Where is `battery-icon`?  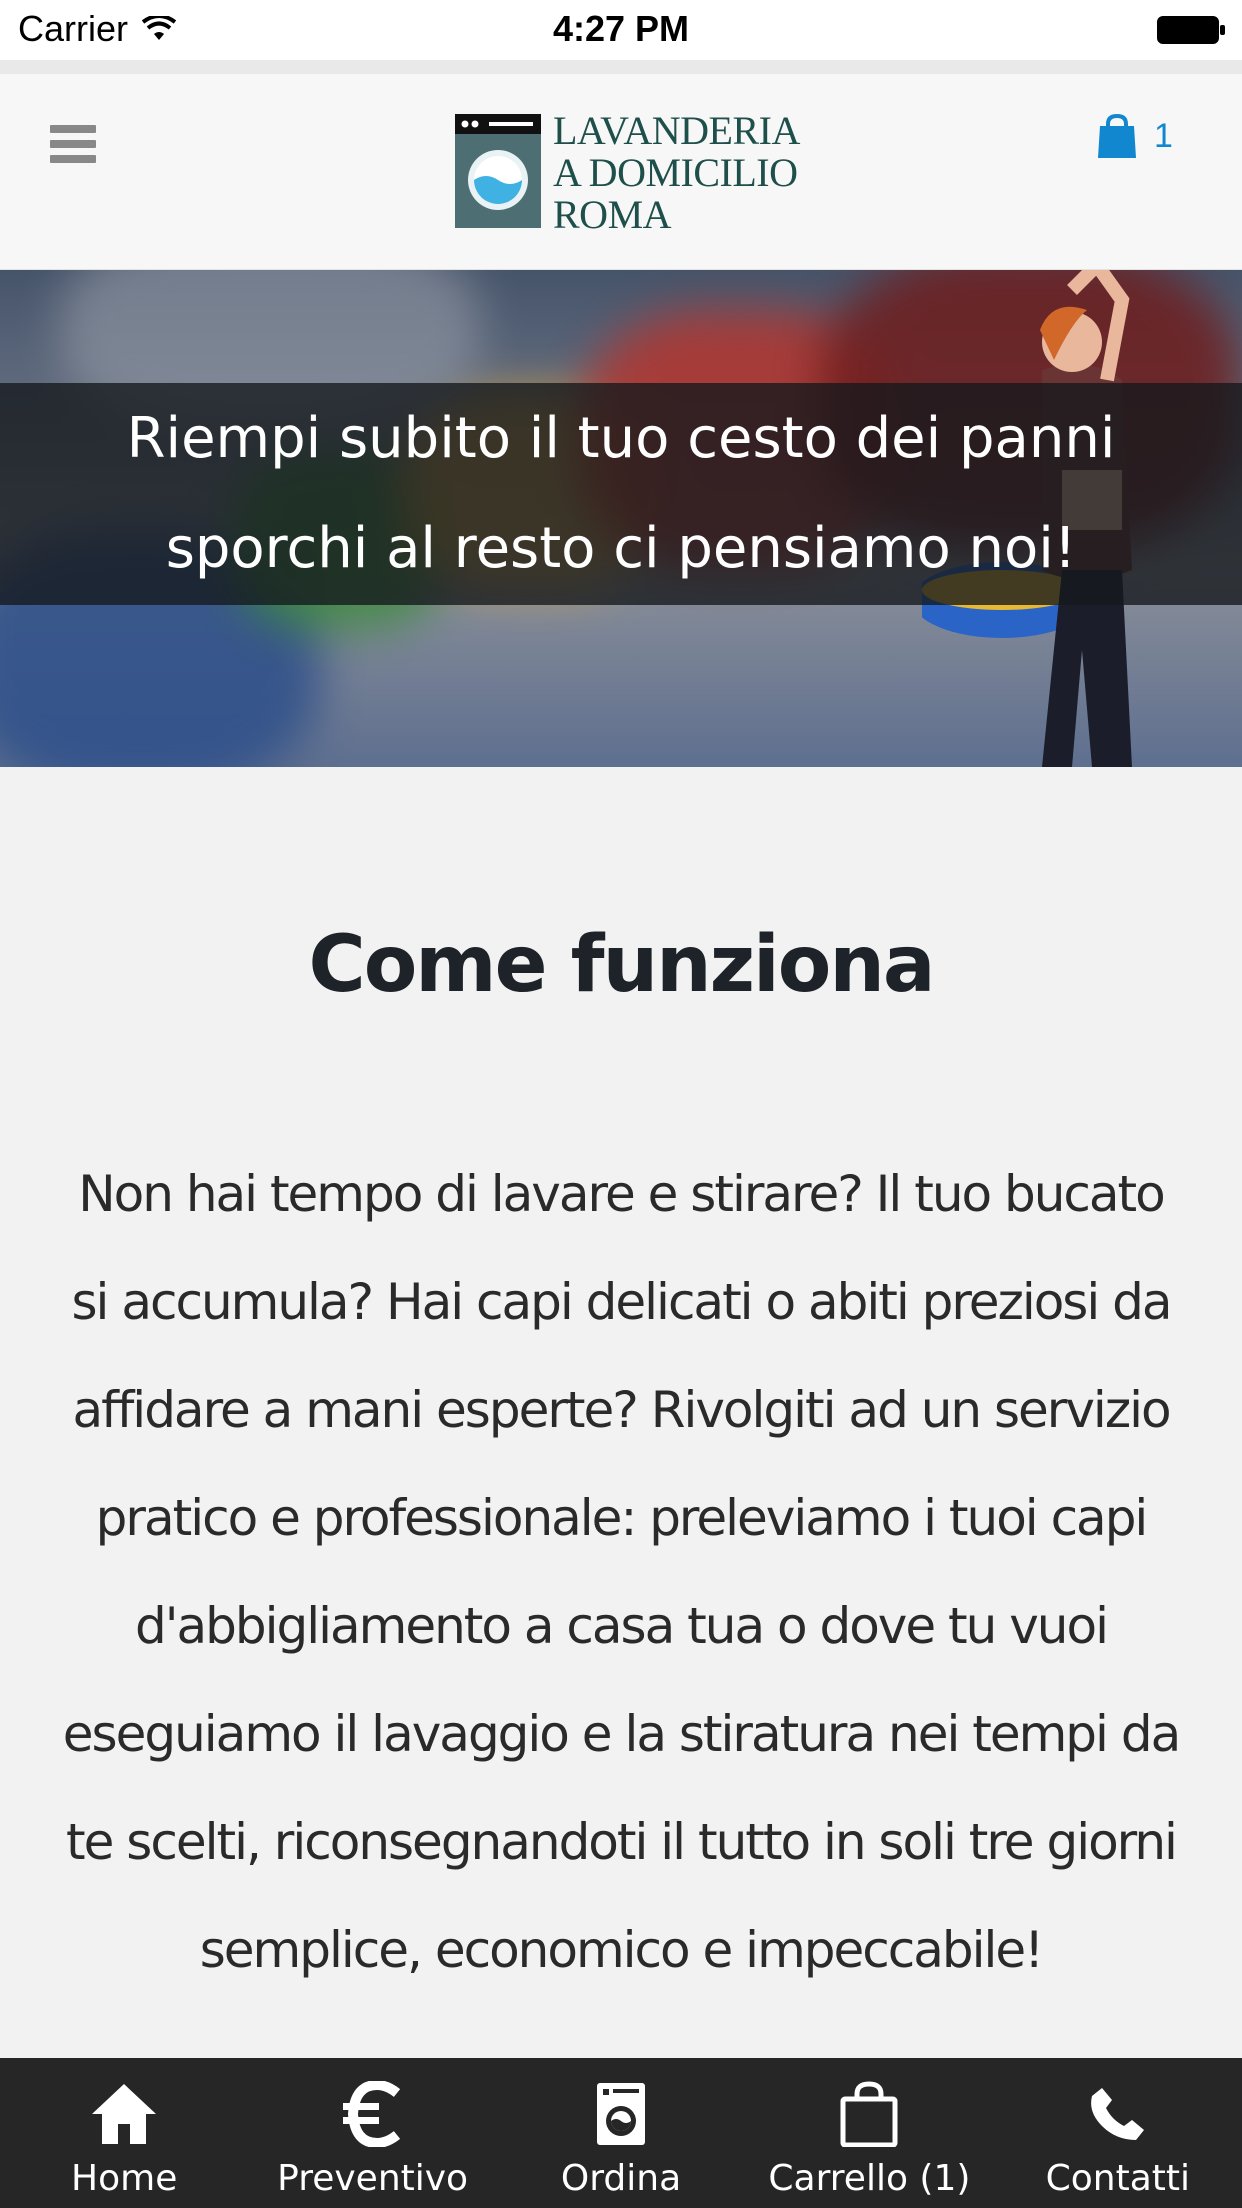 battery-icon is located at coordinates (1191, 30).